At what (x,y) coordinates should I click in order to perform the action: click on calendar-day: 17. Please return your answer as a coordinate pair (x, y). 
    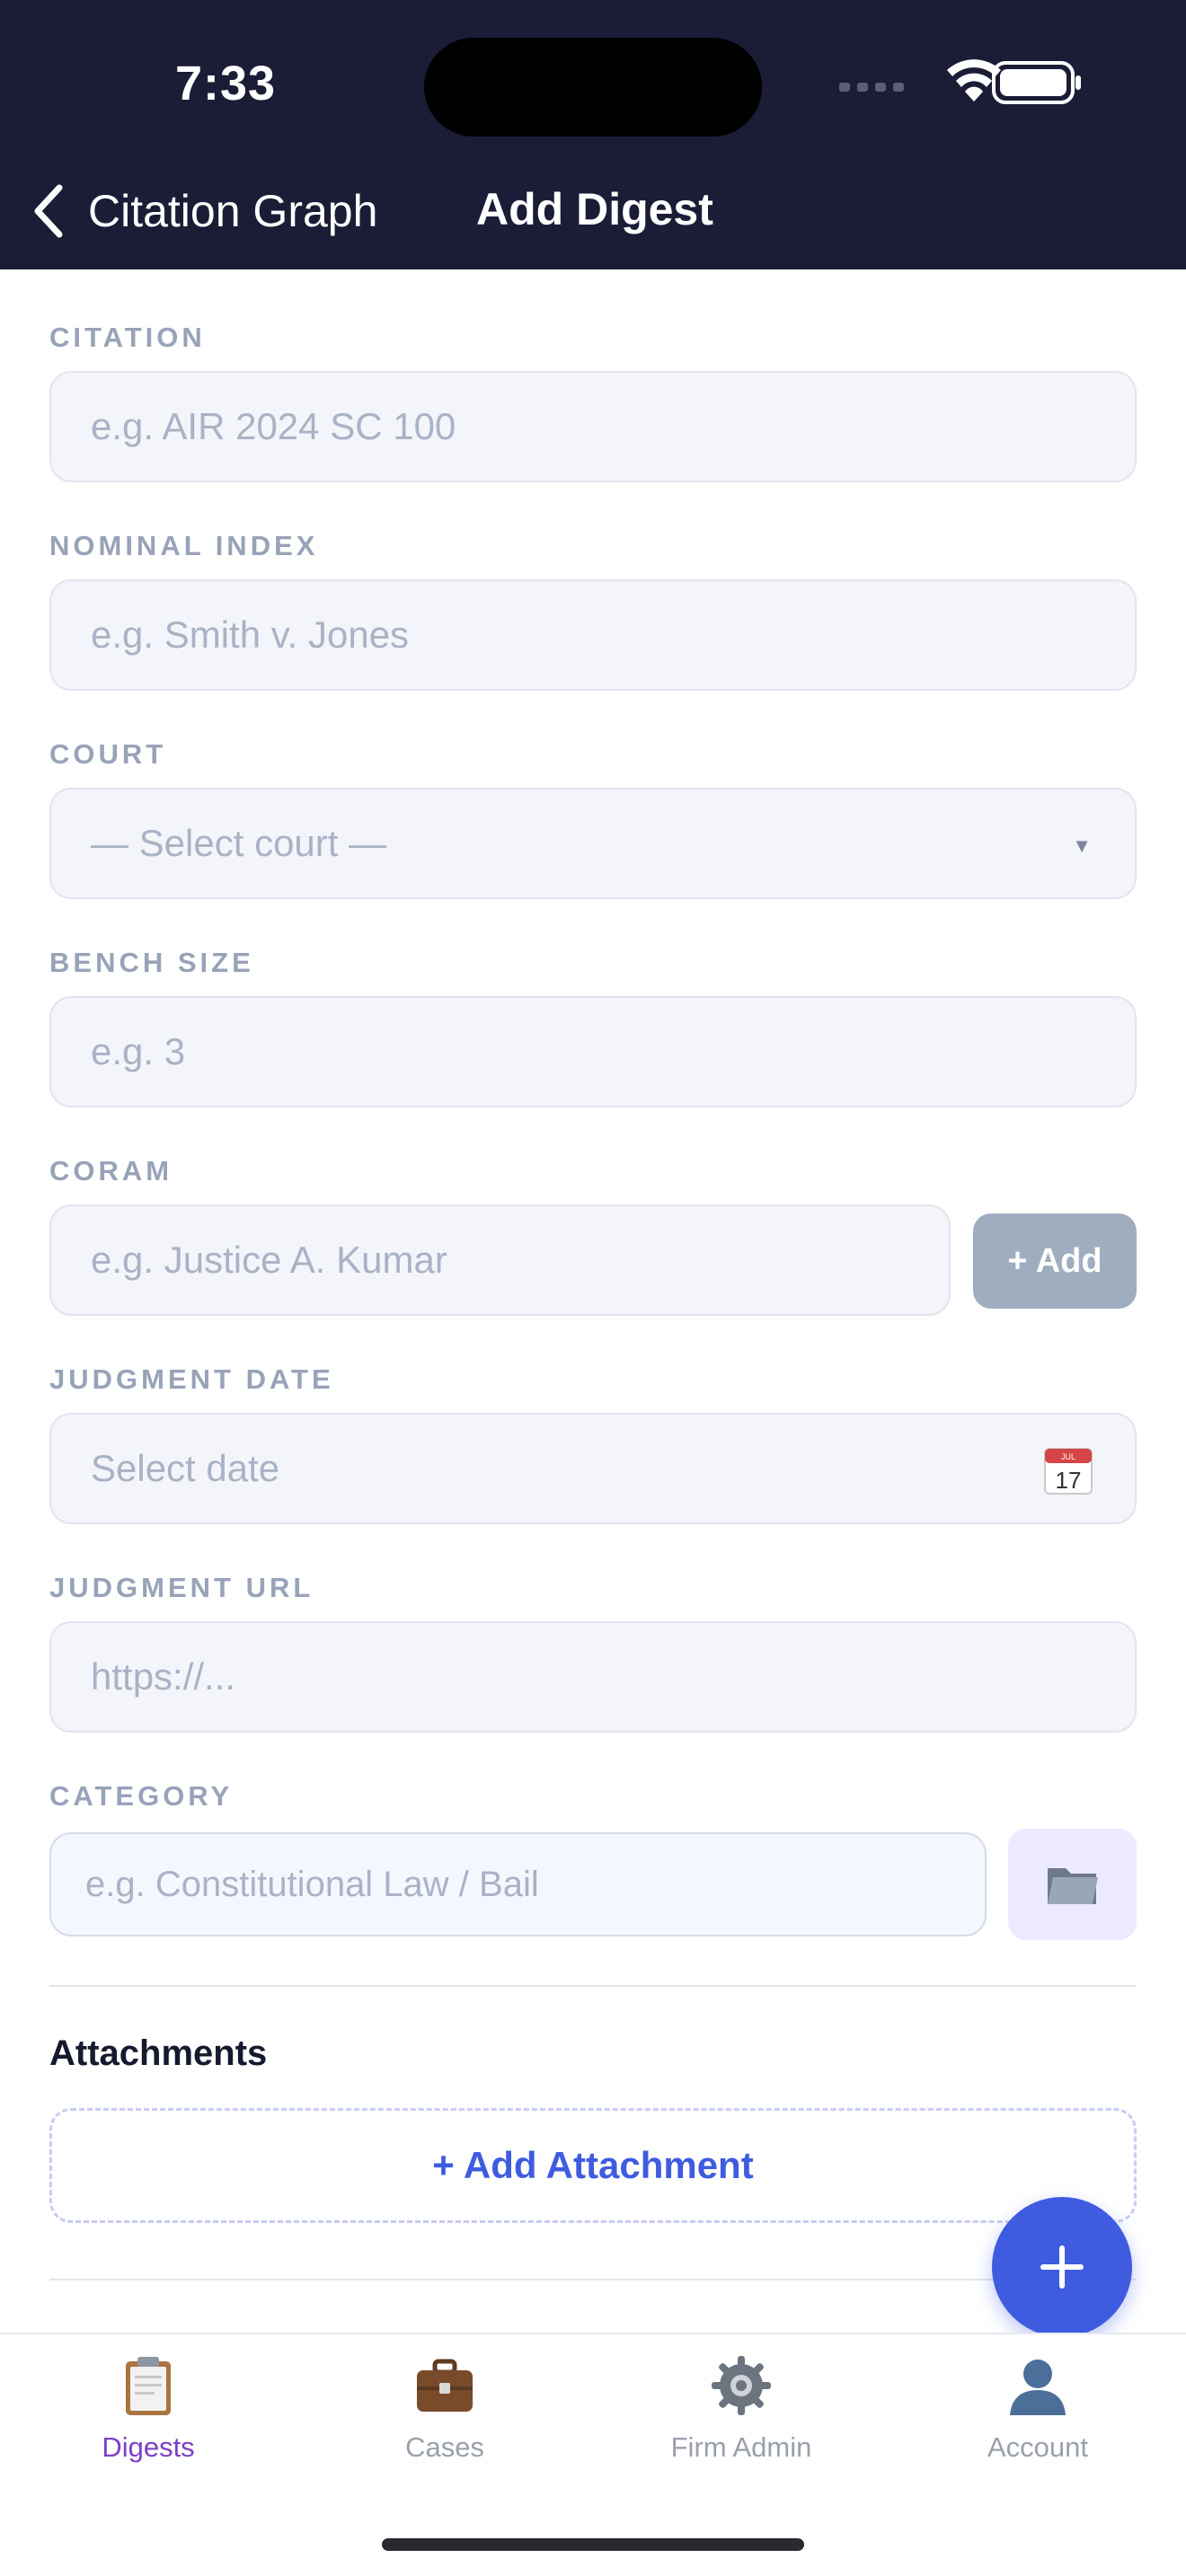
    Looking at the image, I should click on (1069, 1480).